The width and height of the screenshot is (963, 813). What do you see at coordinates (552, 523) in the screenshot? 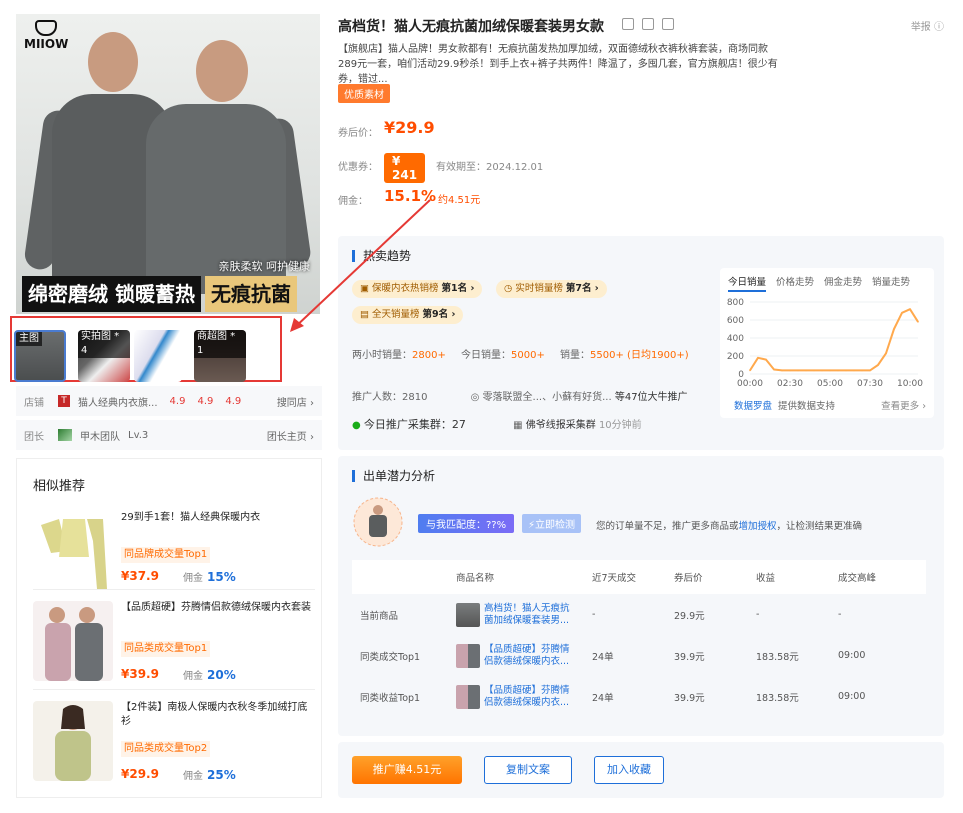
I see `detect-now-button: ⚡立即检测` at bounding box center [552, 523].